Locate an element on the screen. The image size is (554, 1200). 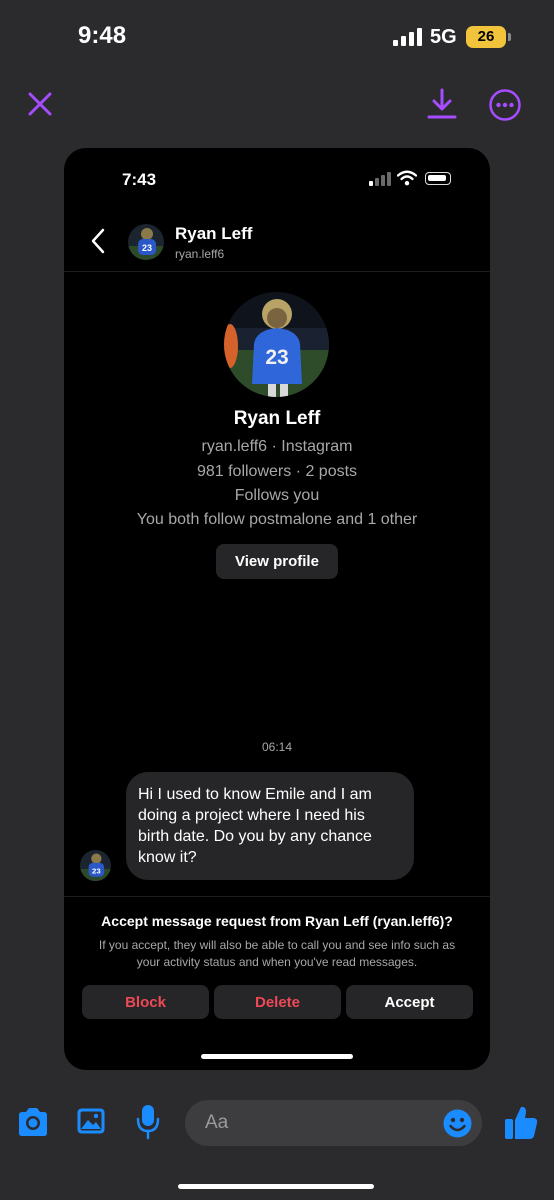
header-handle: ryan.leff6 is located at coordinates (200, 254).